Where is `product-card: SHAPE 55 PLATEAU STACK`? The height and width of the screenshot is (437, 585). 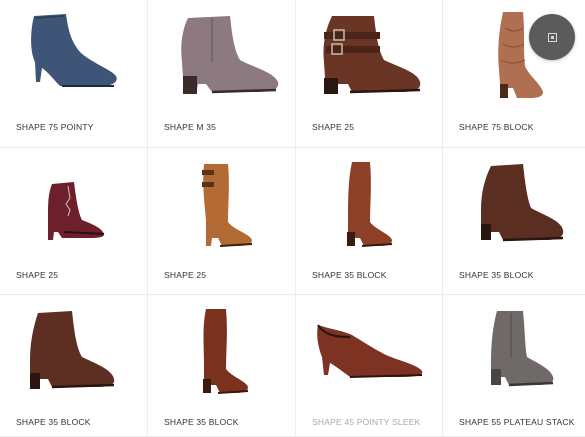 product-card: SHAPE 55 PLATEAU STACK is located at coordinates (514, 366).